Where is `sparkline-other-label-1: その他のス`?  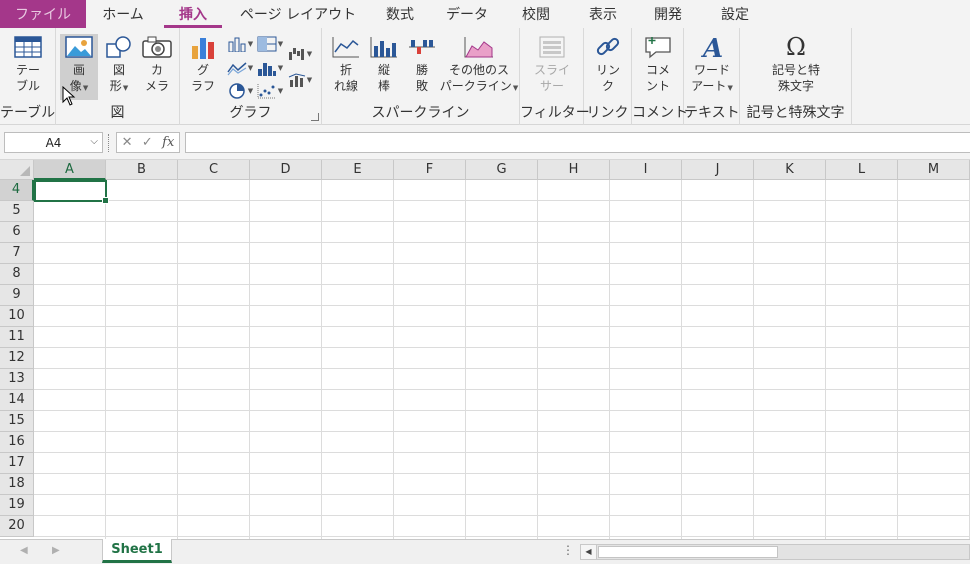 sparkline-other-label-1: その他のス is located at coordinates (478, 70).